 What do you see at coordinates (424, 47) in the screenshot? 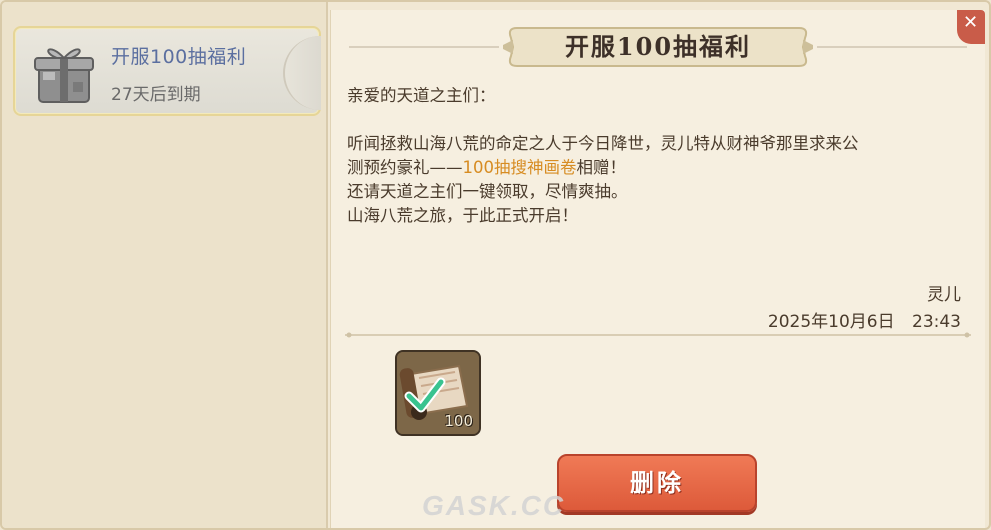
I see `banner-left-ornament` at bounding box center [424, 47].